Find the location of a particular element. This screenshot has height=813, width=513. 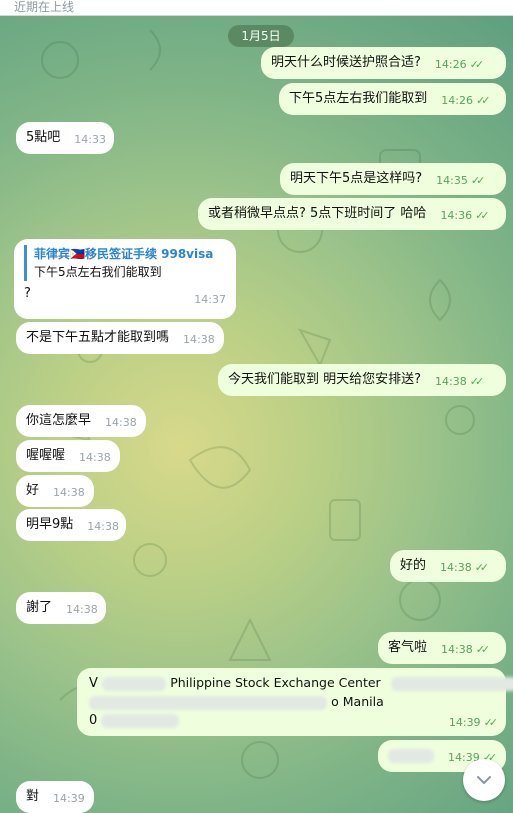

date-separator: 1月5日 is located at coordinates (261, 36).